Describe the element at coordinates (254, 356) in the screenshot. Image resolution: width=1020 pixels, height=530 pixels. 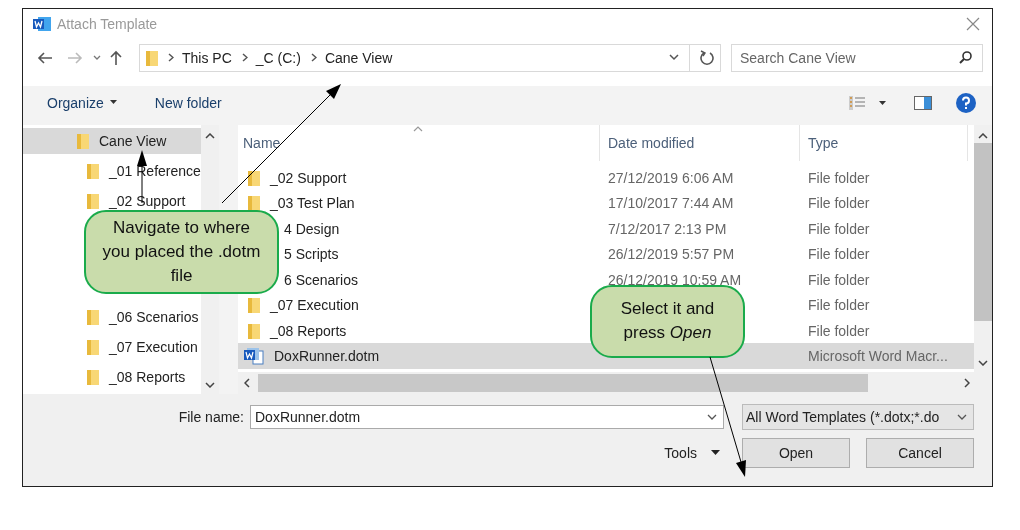
I see `document-icon` at that location.